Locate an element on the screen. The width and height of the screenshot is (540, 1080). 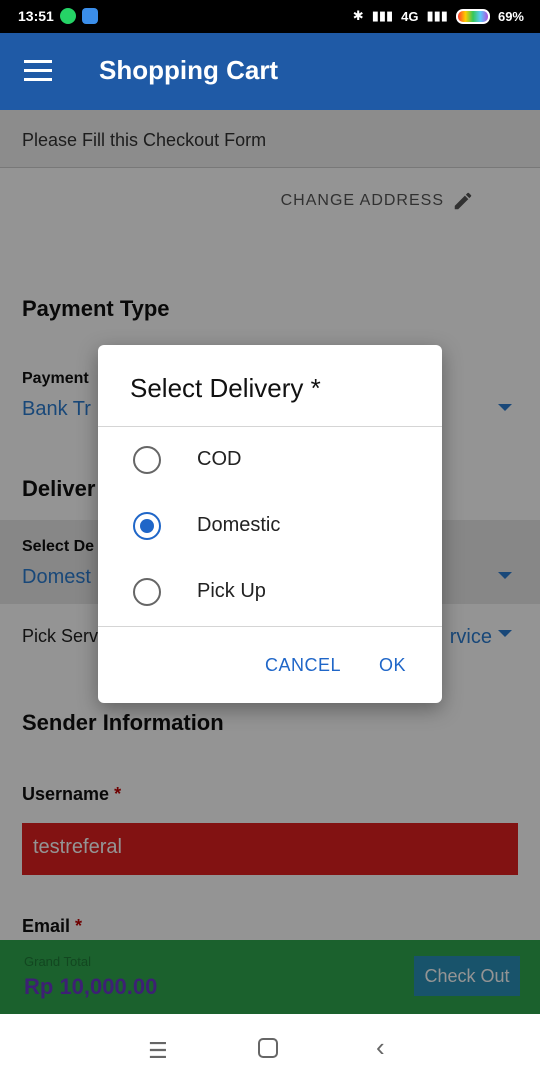
cancel-button: CANCEL is located at coordinates (303, 665).